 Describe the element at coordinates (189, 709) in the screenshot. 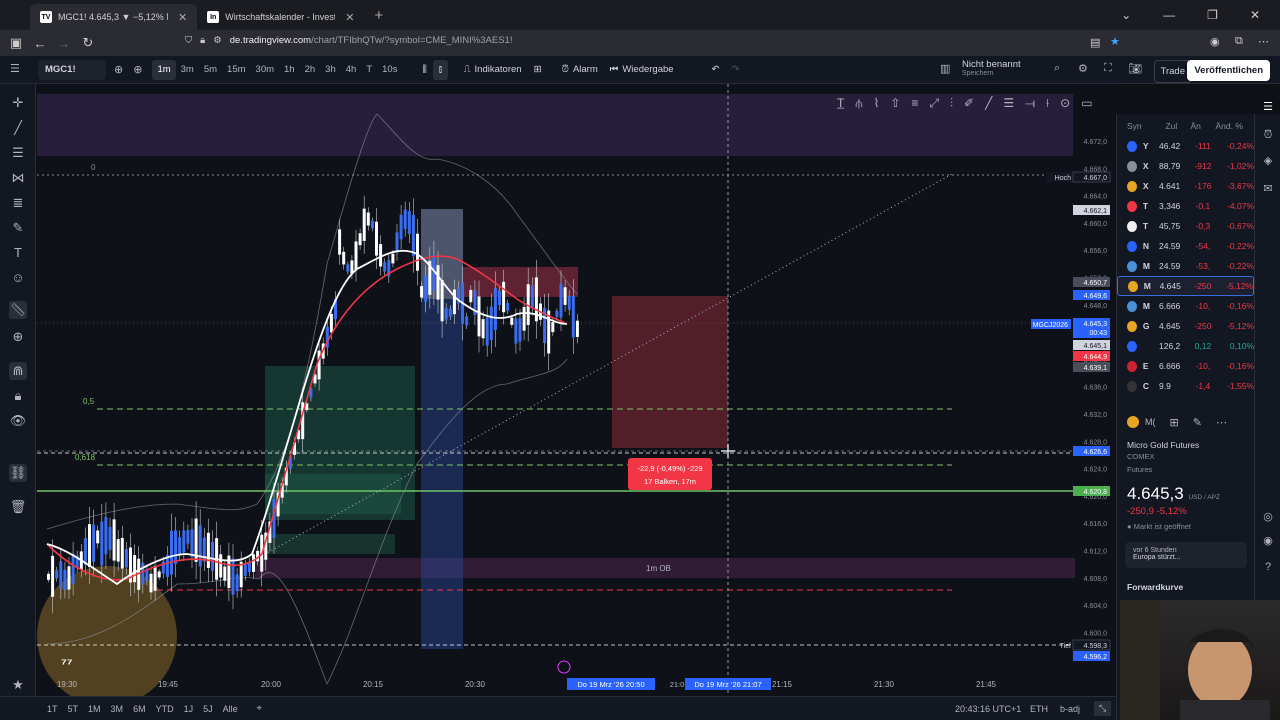

I see `range-1J: 1J` at that location.